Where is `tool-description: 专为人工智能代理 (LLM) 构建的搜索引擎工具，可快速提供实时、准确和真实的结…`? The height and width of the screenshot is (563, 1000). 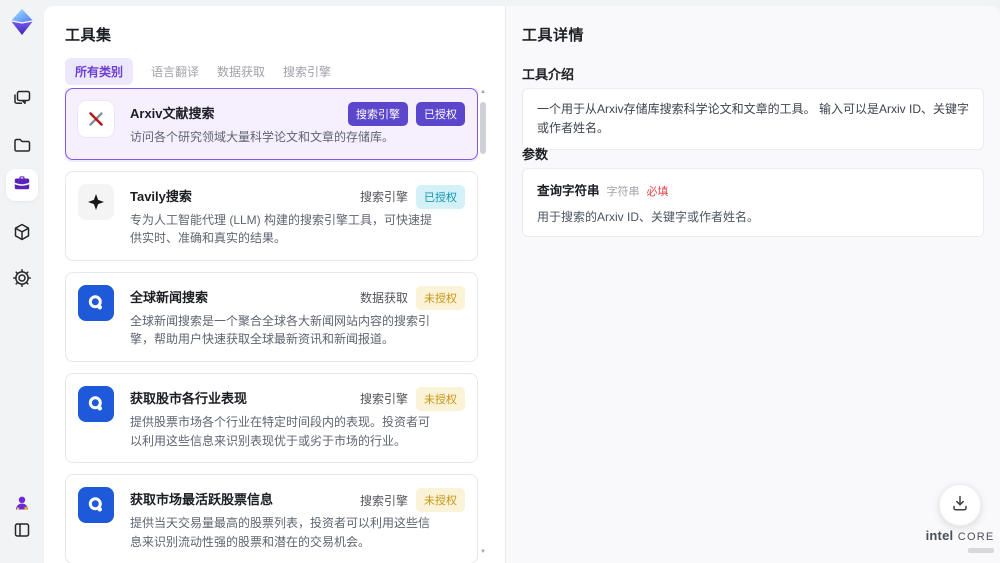 tool-description: 专为人工智能代理 (LLM) 构建的搜索引擎工具，可快速提供实时、准确和真实的结… is located at coordinates (281, 229).